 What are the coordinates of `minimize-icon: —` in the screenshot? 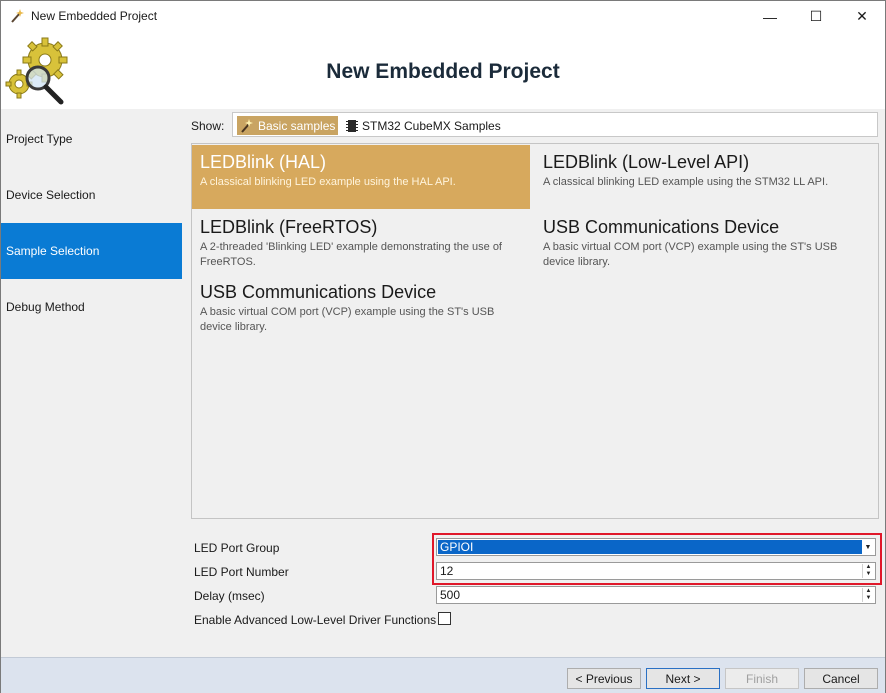 It's located at (770, 16).